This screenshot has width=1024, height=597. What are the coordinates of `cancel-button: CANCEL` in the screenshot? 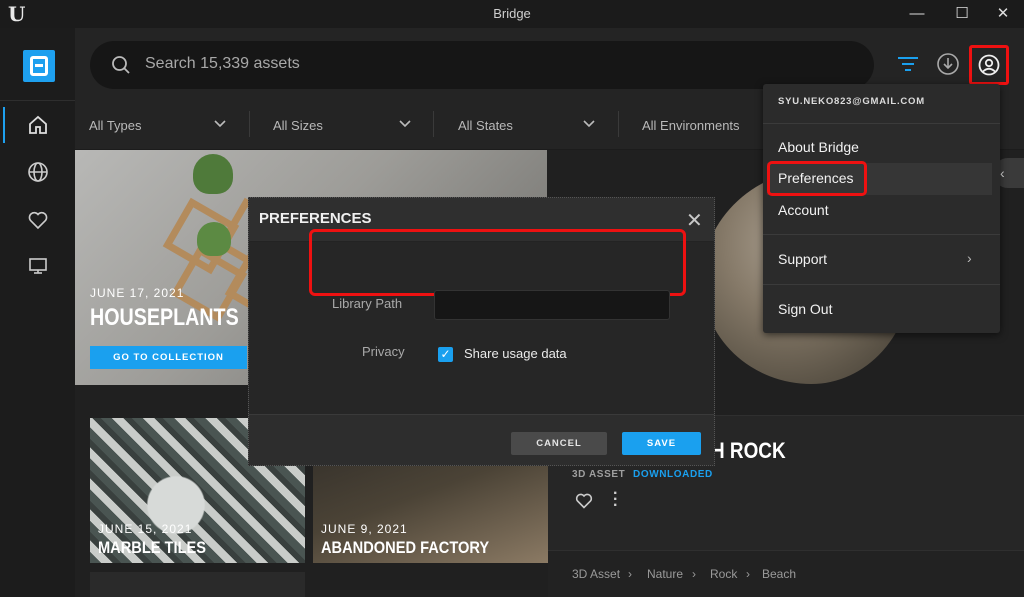 It's located at (559, 443).